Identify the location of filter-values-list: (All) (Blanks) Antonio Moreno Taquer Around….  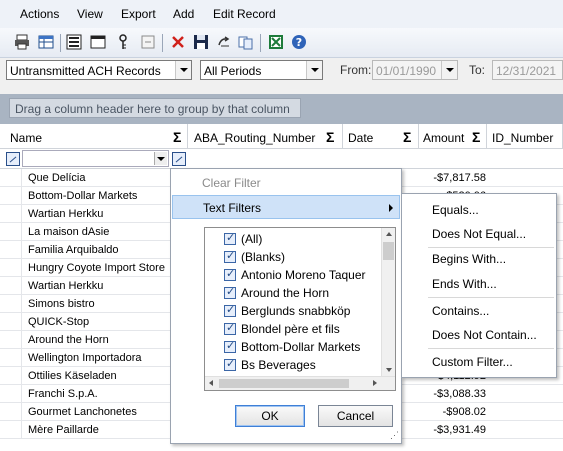
(300, 309).